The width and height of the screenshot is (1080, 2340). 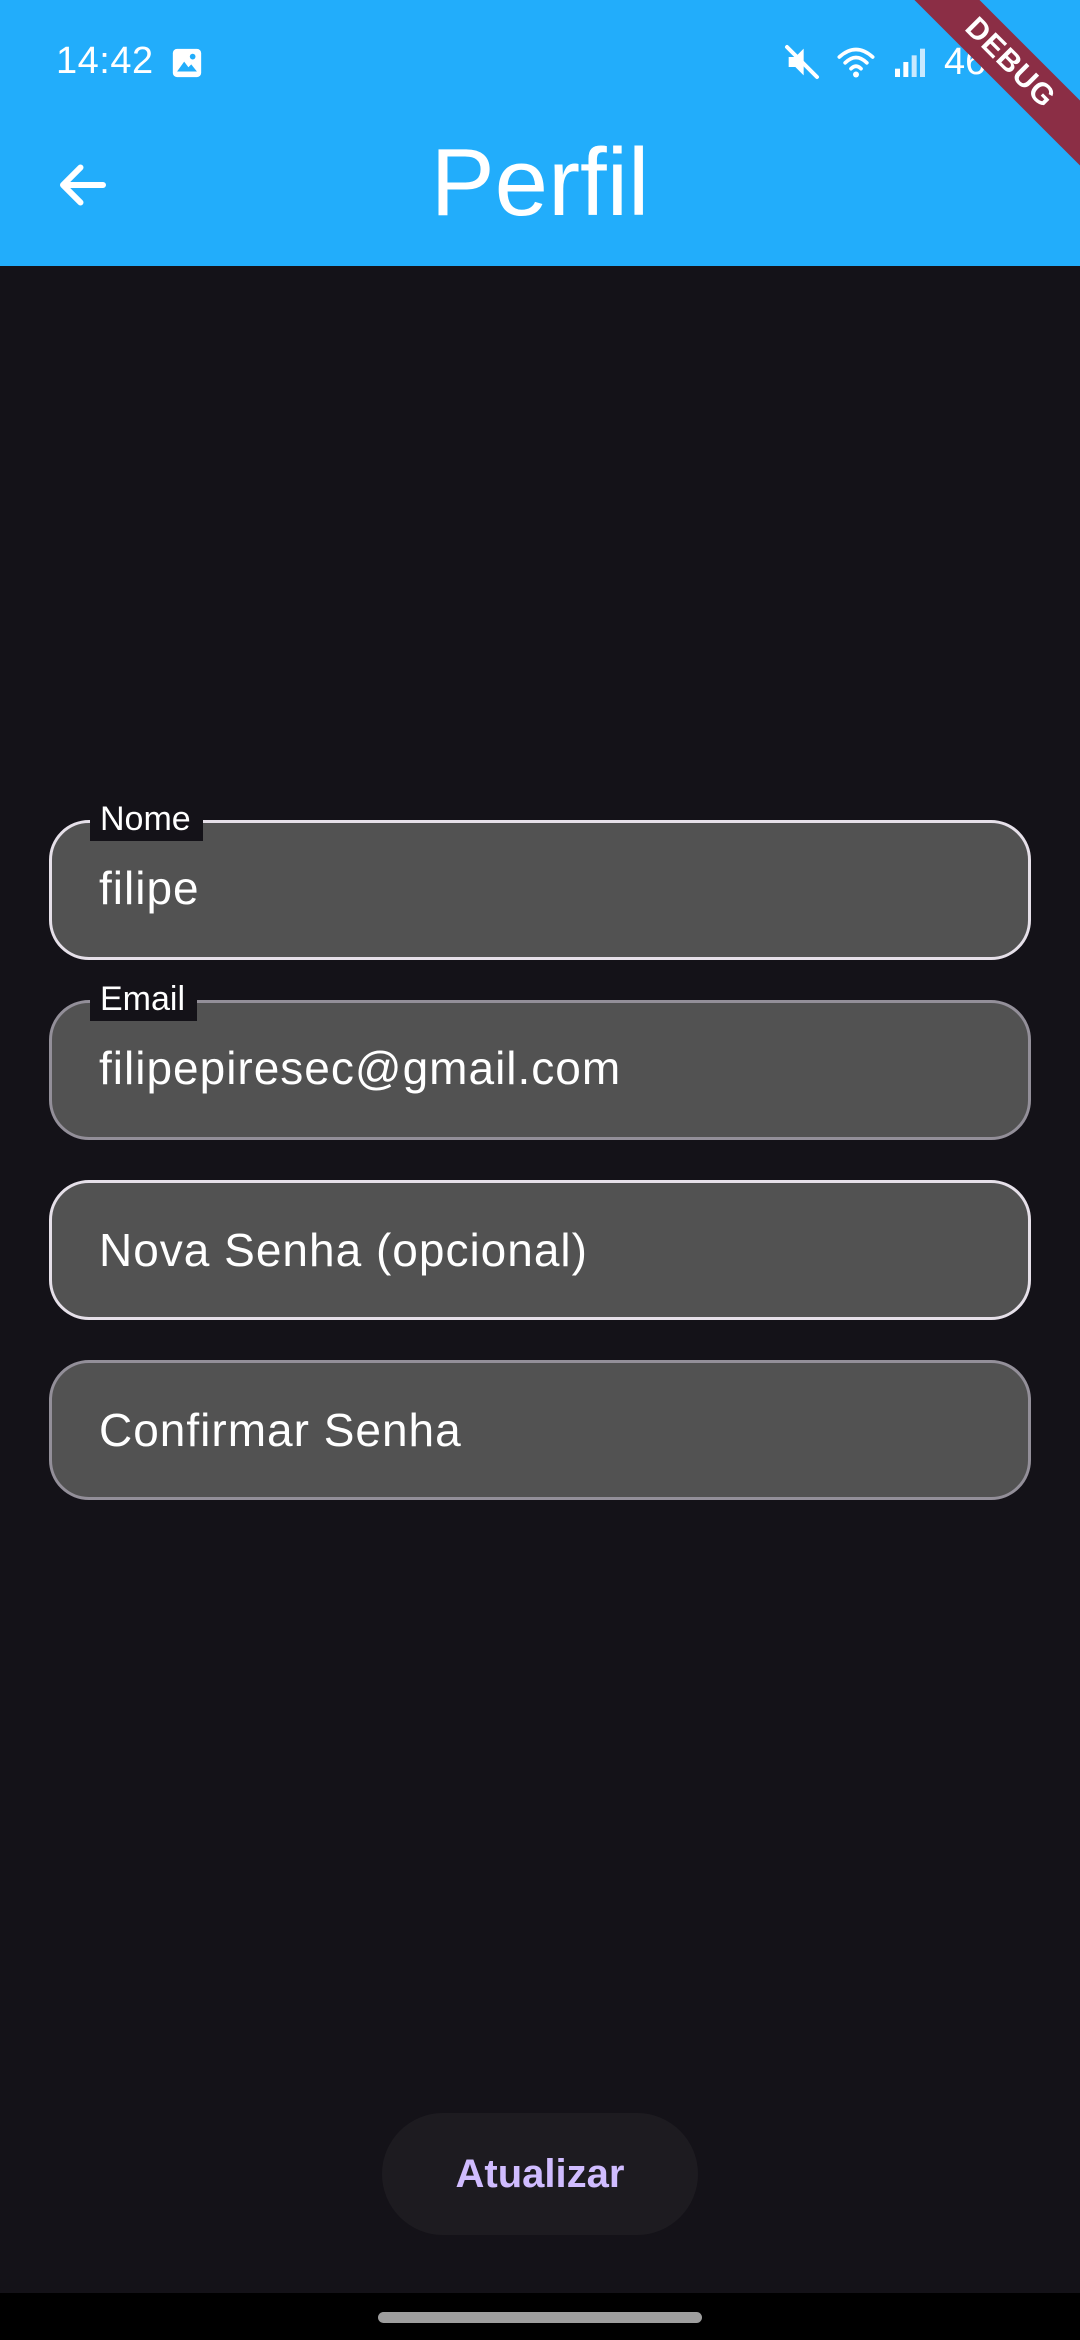 I want to click on confirm-password-placeholder: Confirmar Senha, so click(x=280, y=1430).